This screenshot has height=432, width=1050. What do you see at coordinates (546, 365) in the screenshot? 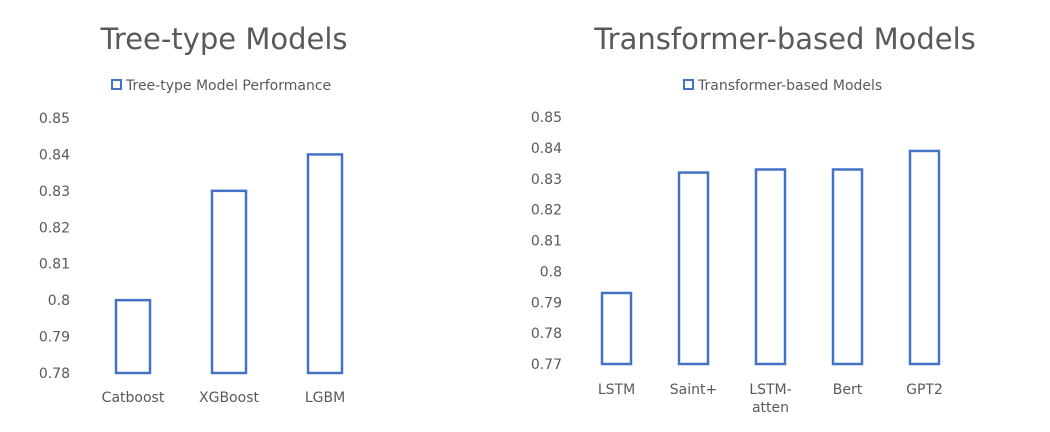
I see `y-tick-label: 0.77` at bounding box center [546, 365].